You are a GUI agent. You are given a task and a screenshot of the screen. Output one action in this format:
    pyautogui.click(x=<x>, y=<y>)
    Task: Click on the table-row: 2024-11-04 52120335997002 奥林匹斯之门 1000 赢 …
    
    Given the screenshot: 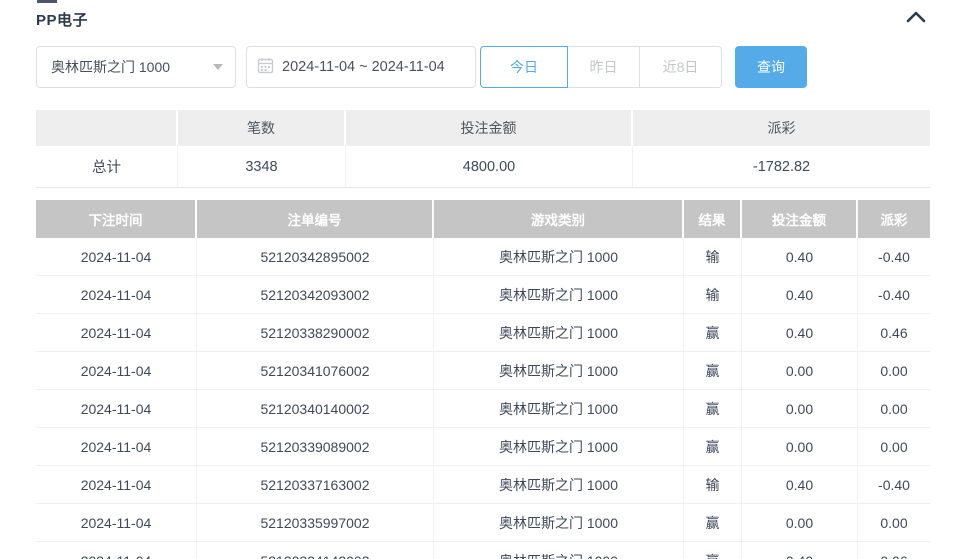 What is the action you would take?
    pyautogui.click(x=483, y=523)
    